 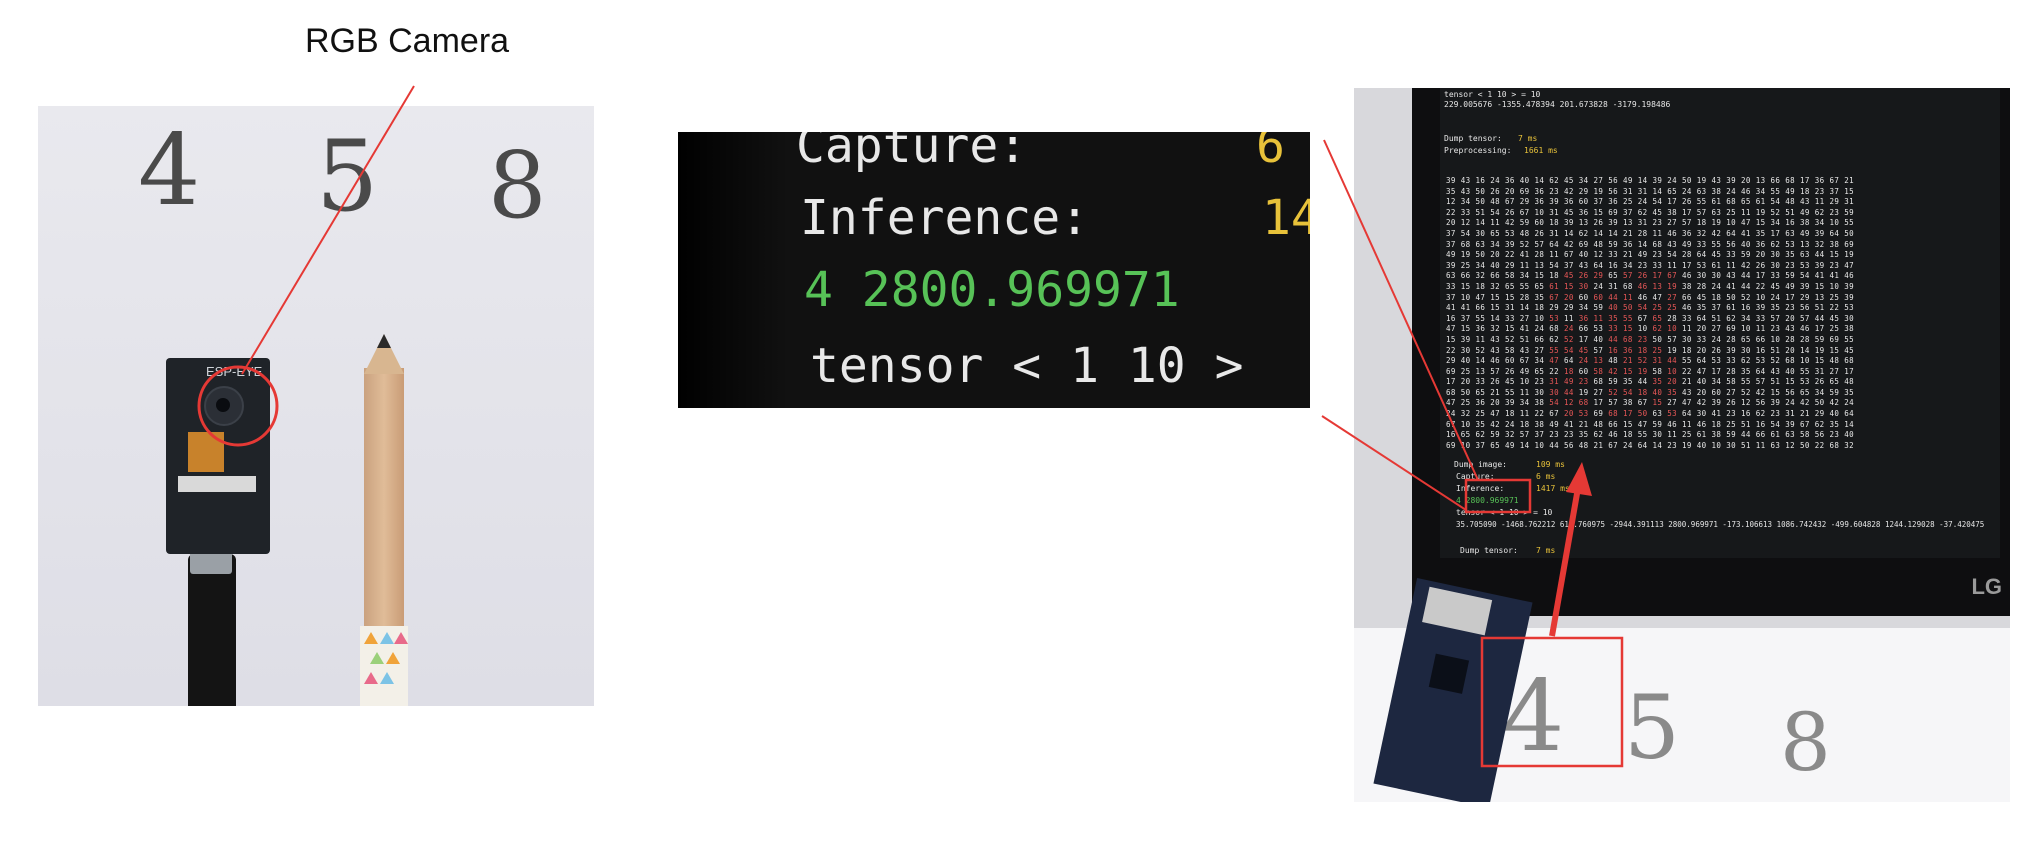 What do you see at coordinates (1394, 463) in the screenshot?
I see `inset-link-line-bottom` at bounding box center [1394, 463].